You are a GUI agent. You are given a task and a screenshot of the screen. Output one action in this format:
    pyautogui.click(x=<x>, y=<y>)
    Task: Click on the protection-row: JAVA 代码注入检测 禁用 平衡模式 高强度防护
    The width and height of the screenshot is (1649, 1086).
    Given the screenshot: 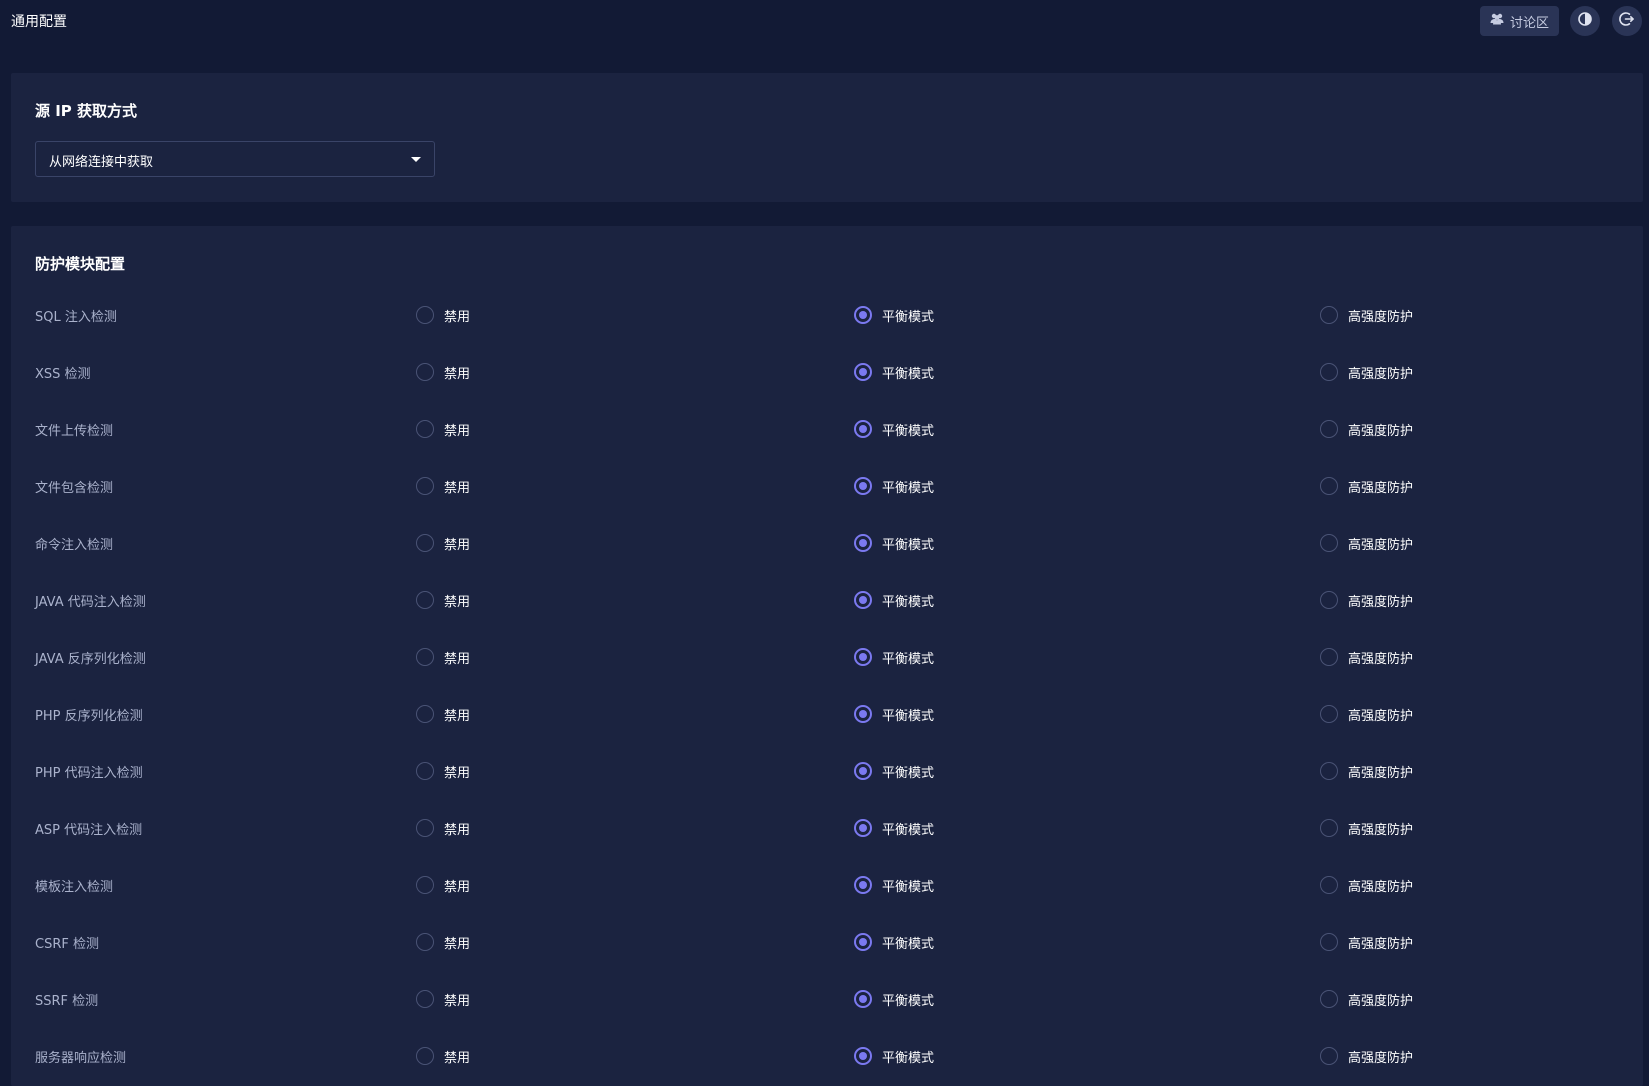 What is the action you would take?
    pyautogui.click(x=827, y=600)
    